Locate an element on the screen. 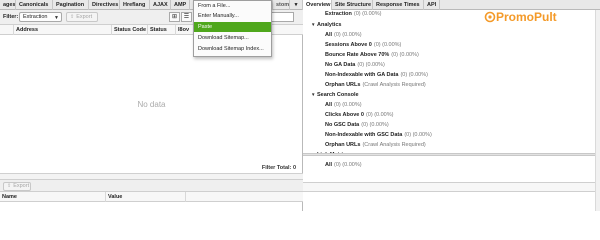 The height and width of the screenshot is (240, 600). column-header-address: Address is located at coordinates (63, 30).